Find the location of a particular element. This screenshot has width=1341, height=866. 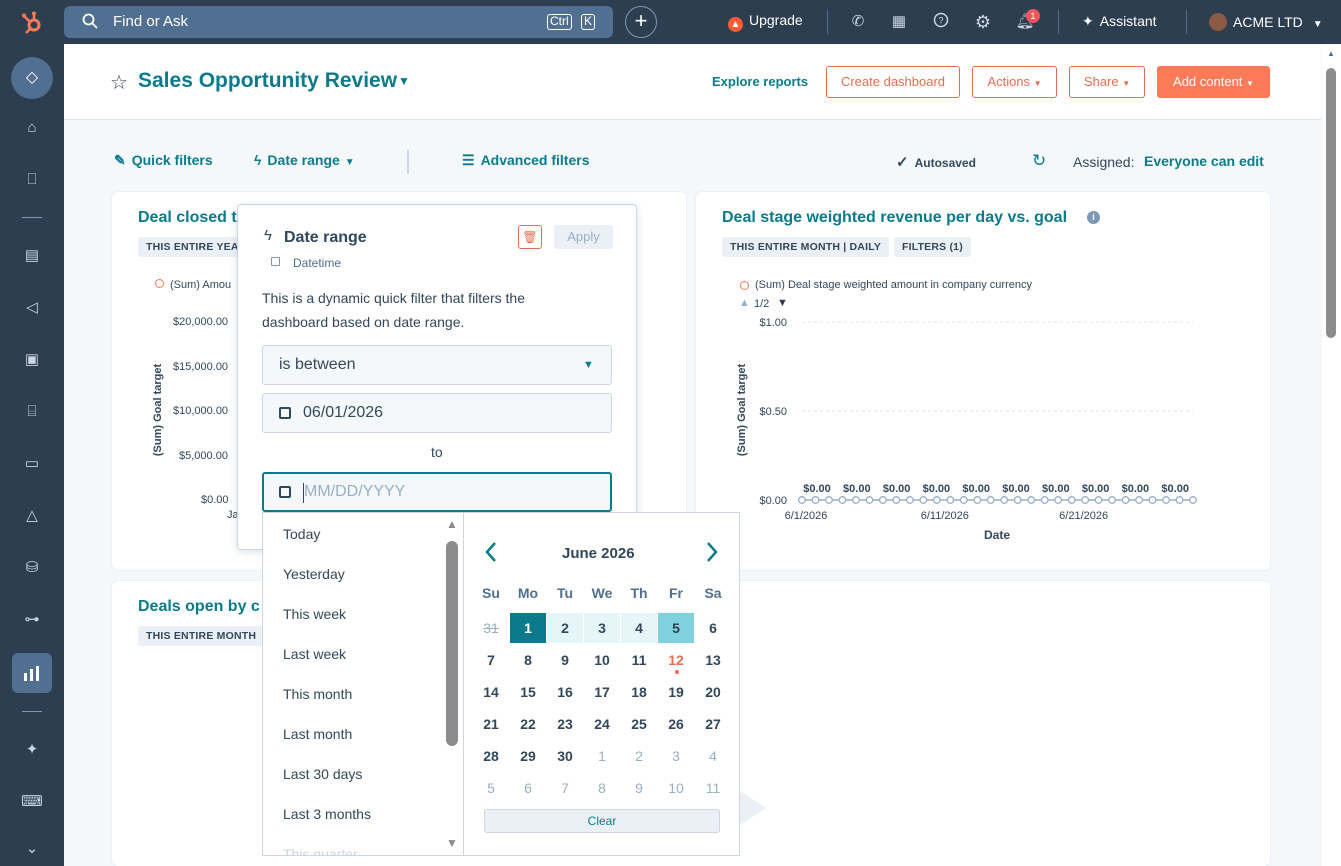

calendar-day: 14 is located at coordinates (491, 692).